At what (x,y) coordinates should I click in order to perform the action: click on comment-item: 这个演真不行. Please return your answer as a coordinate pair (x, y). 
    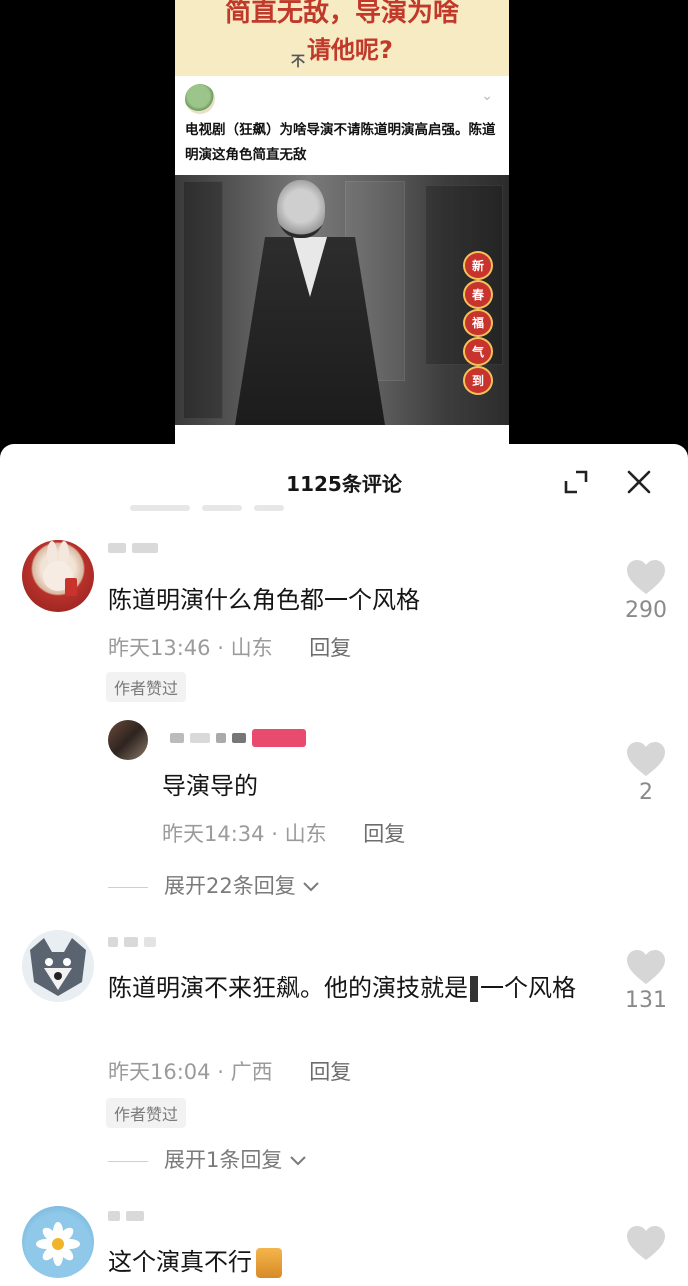
    Looking at the image, I should click on (344, 1246).